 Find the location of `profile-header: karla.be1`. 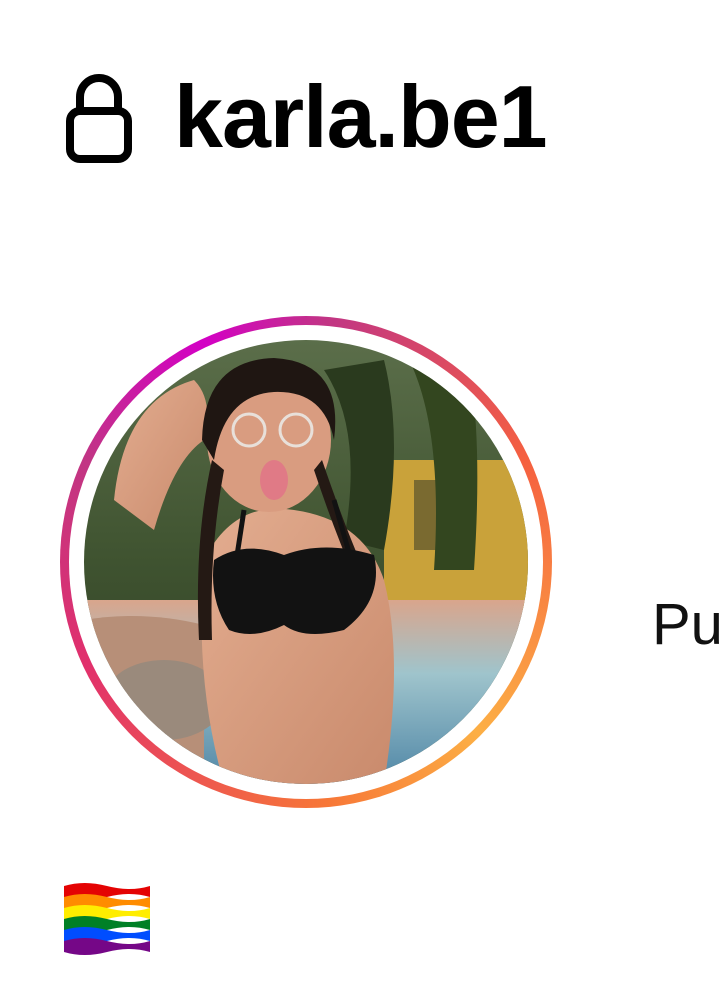

profile-header: karla.be1 is located at coordinates (307, 117).